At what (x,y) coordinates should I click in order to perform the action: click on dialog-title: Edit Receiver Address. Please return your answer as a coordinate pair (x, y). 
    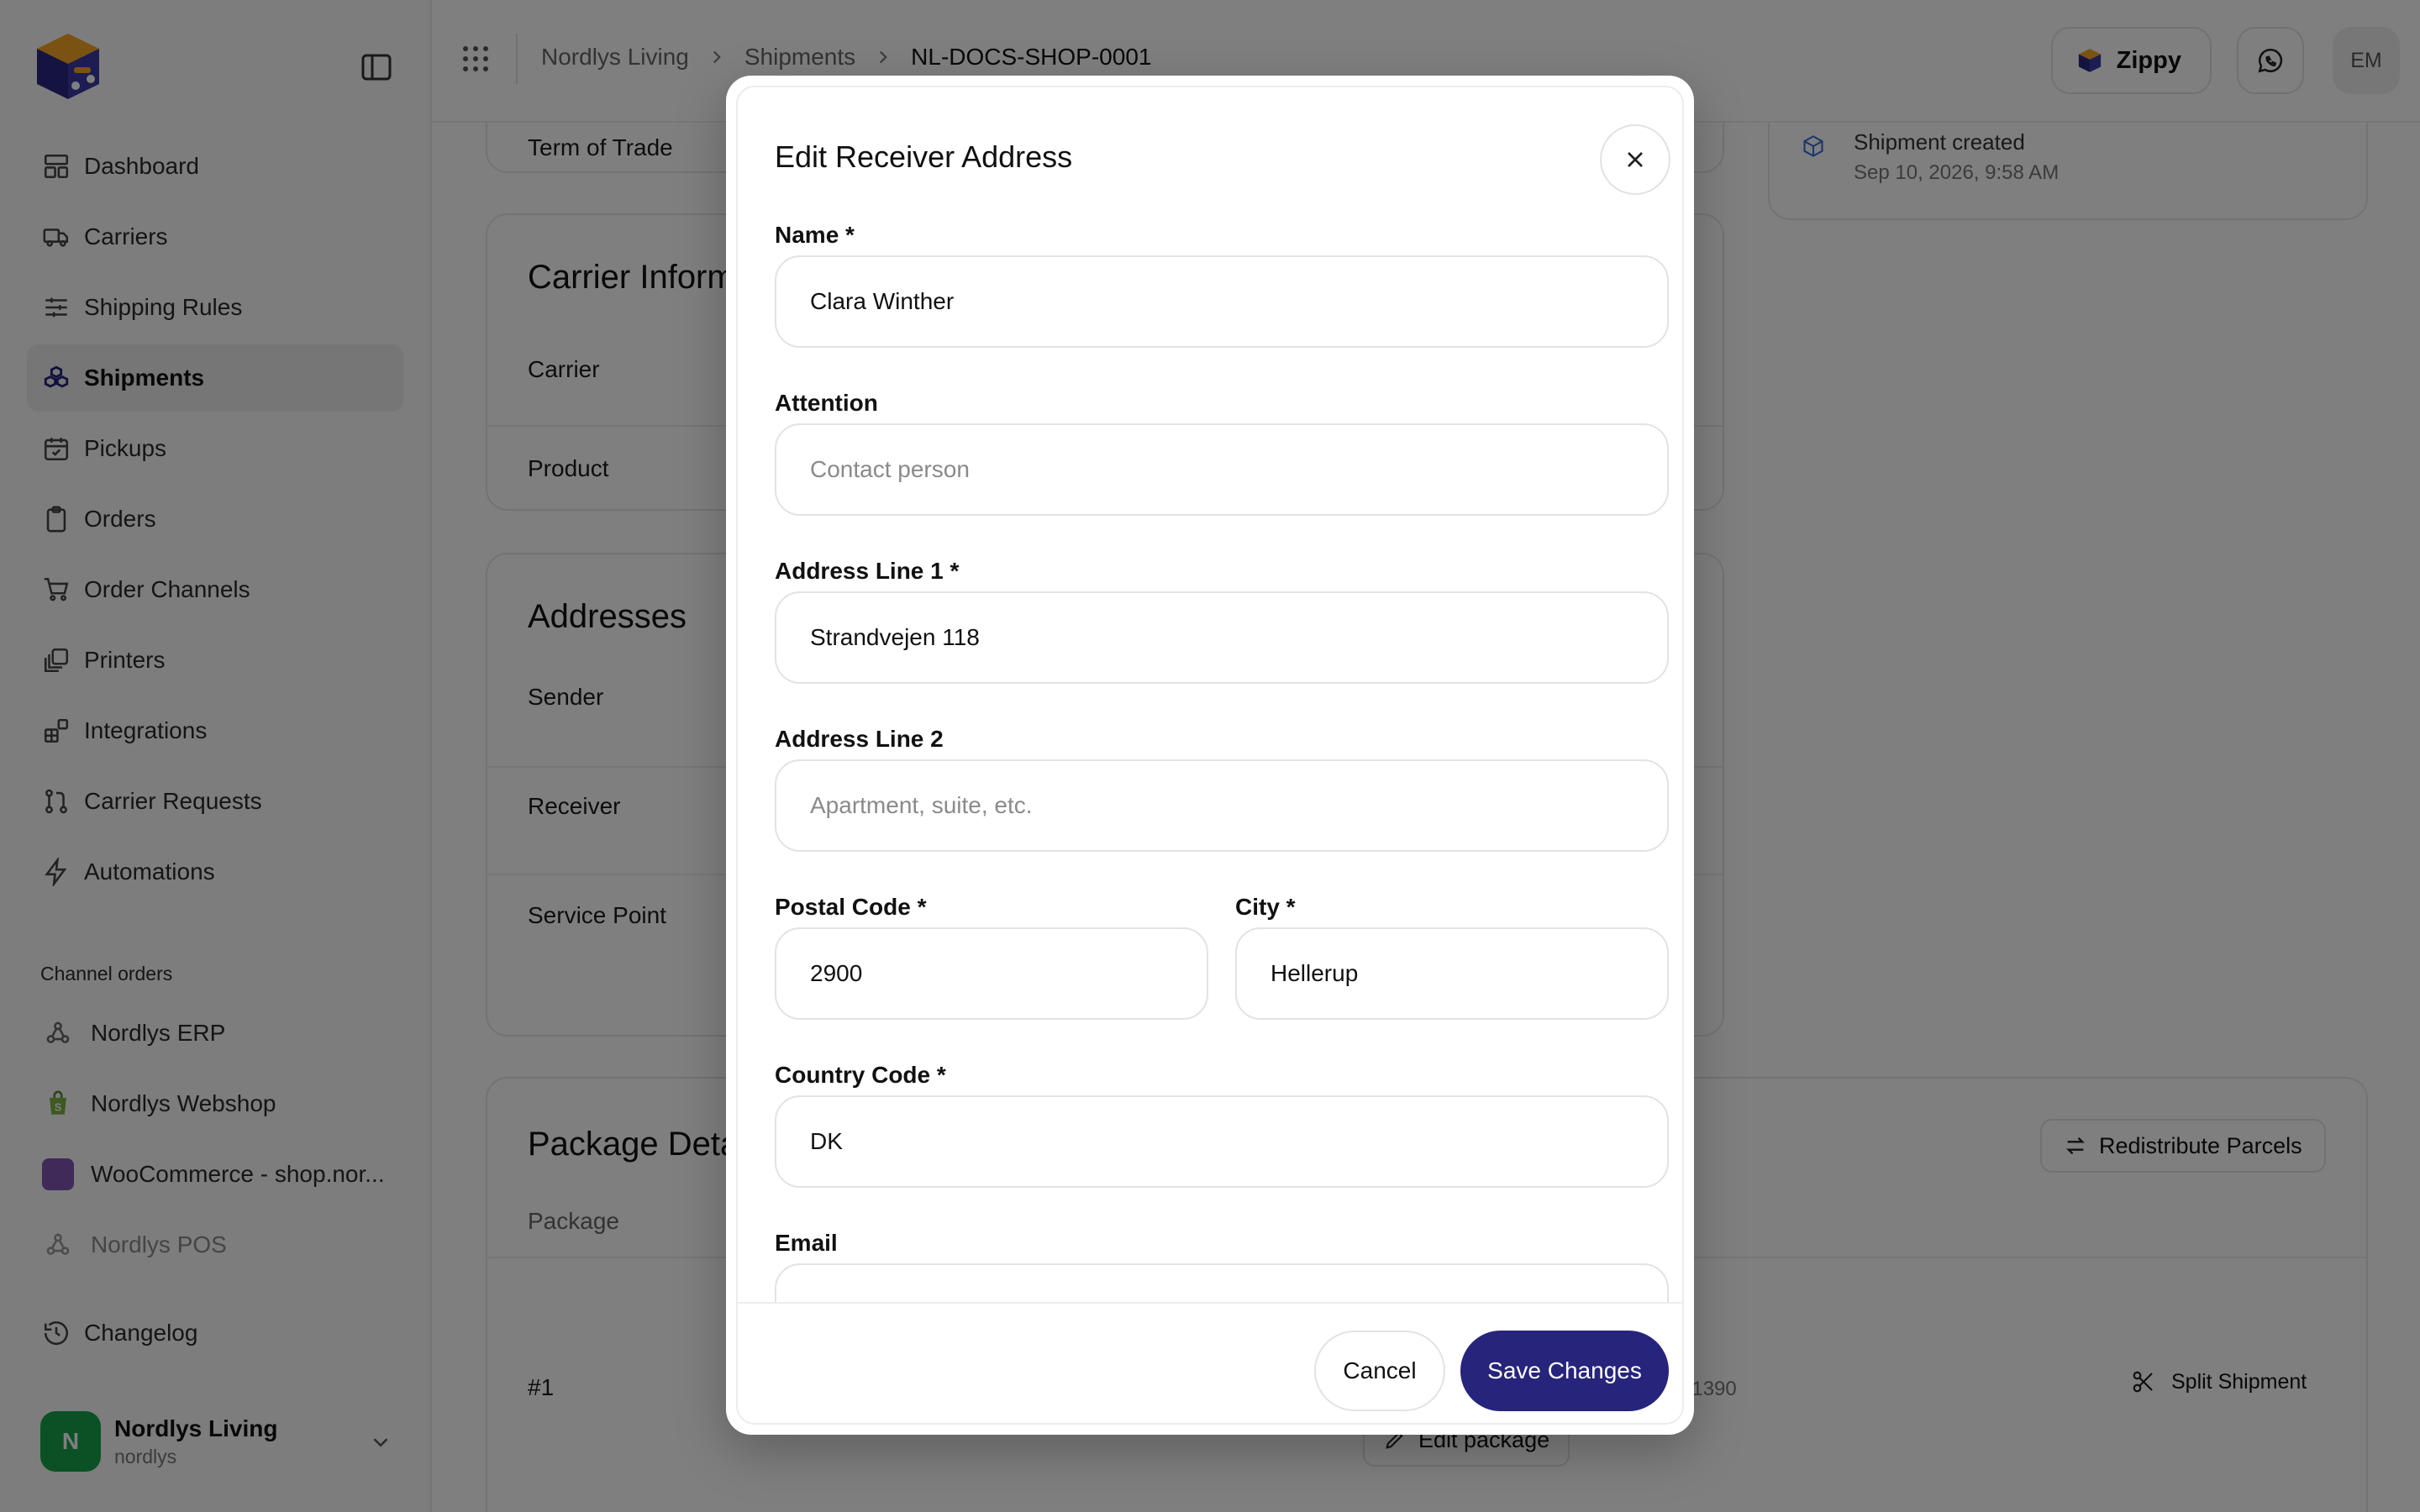
    Looking at the image, I should click on (924, 156).